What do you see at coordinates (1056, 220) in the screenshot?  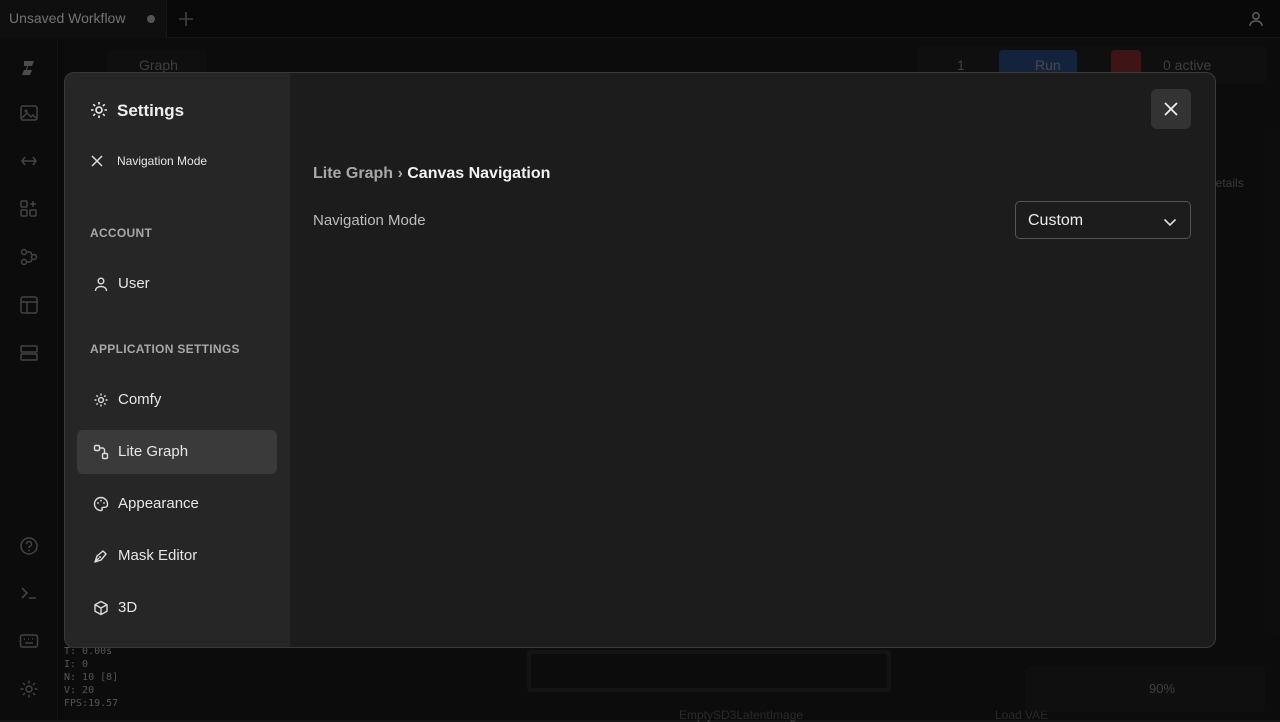 I see `navigation-mode-value: Custom` at bounding box center [1056, 220].